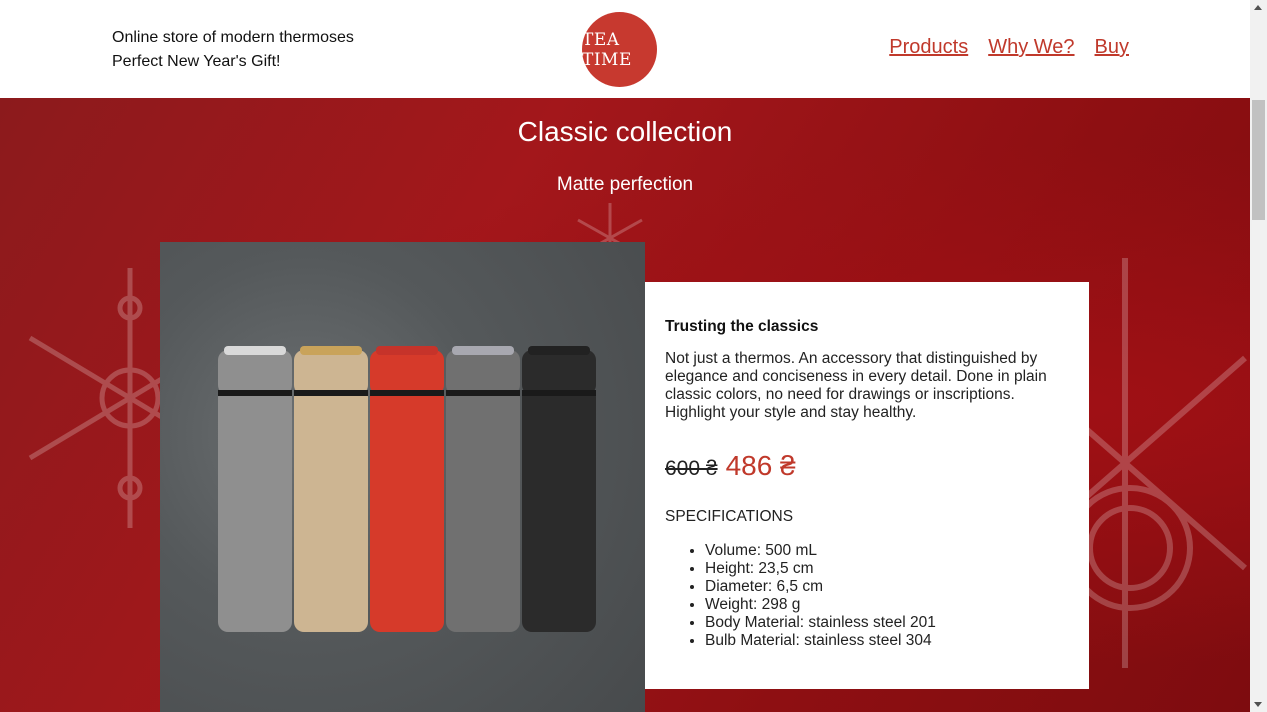 Image resolution: width=1267 pixels, height=712 pixels. What do you see at coordinates (691, 468) in the screenshot?
I see `old-price: 600 ₴` at bounding box center [691, 468].